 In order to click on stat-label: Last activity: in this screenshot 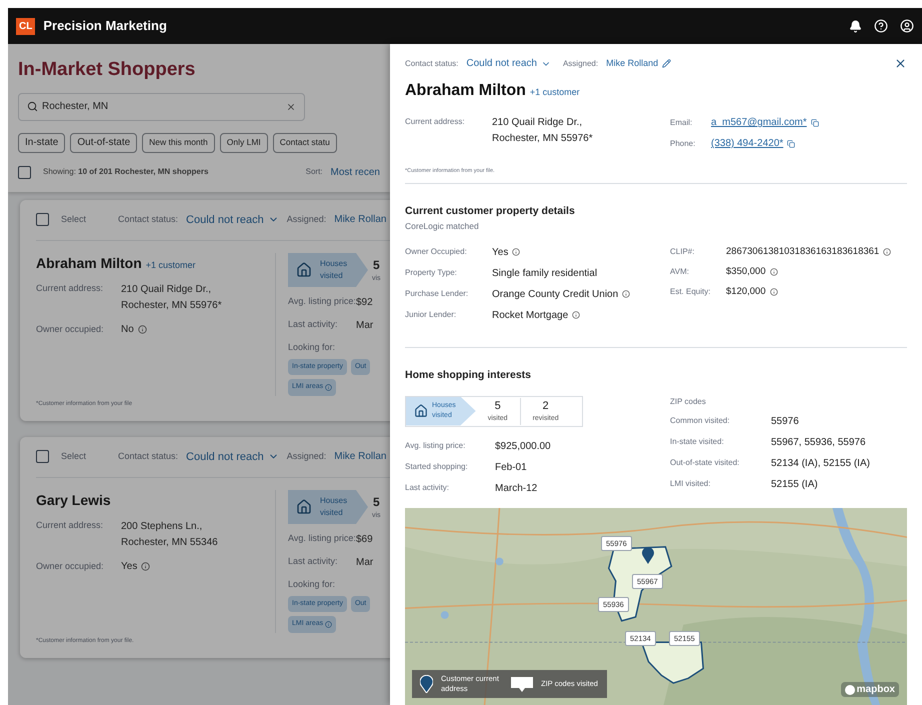, I will do `click(427, 488)`.